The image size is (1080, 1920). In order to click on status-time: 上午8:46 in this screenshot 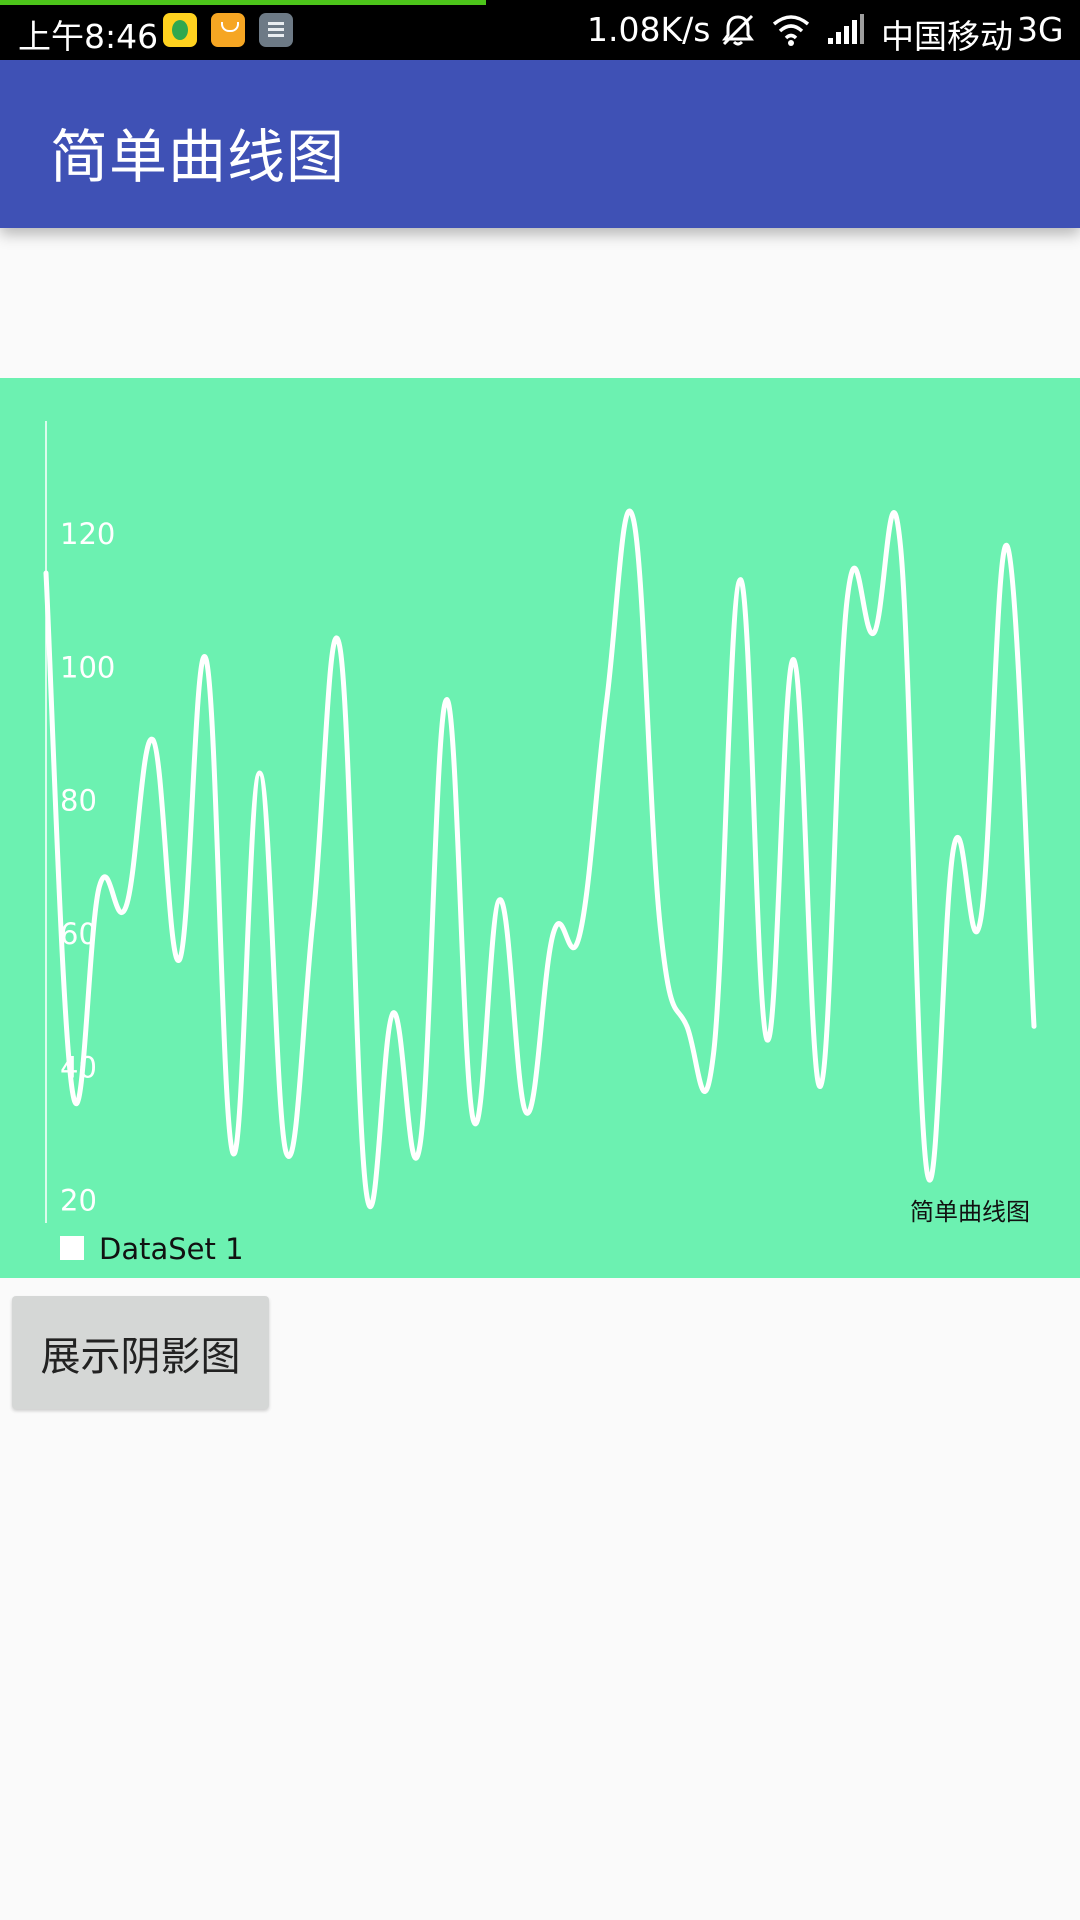, I will do `click(88, 36)`.